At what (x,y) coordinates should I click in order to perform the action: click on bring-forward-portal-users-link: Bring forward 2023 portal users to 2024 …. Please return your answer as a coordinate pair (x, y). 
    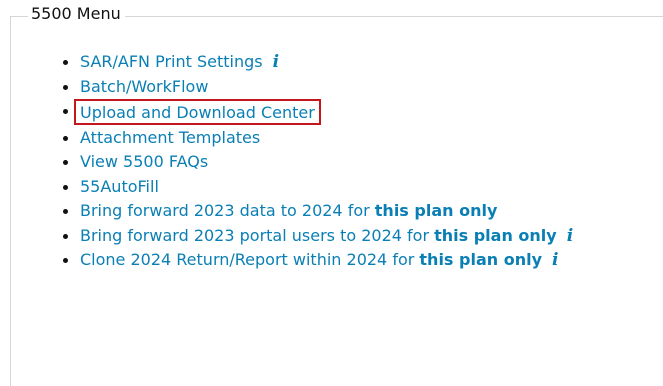
    Looking at the image, I should click on (318, 235).